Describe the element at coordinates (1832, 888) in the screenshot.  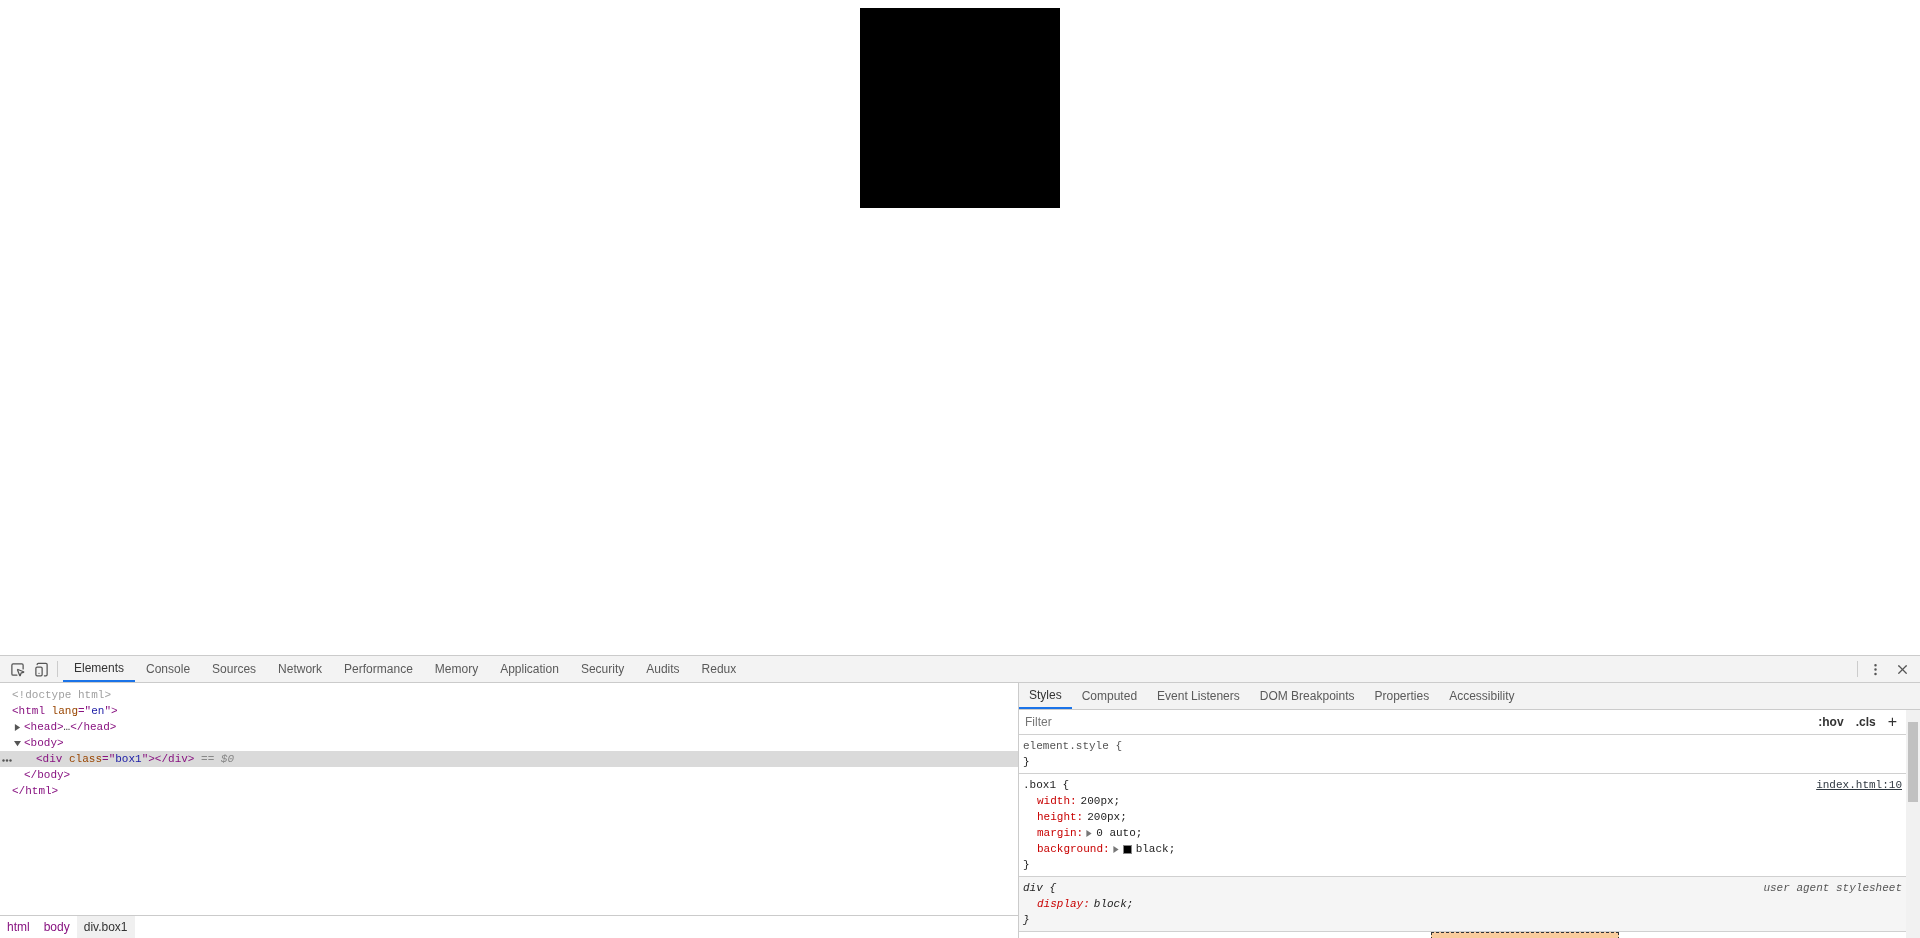
I see `rule-source: user agent stylesheet` at that location.